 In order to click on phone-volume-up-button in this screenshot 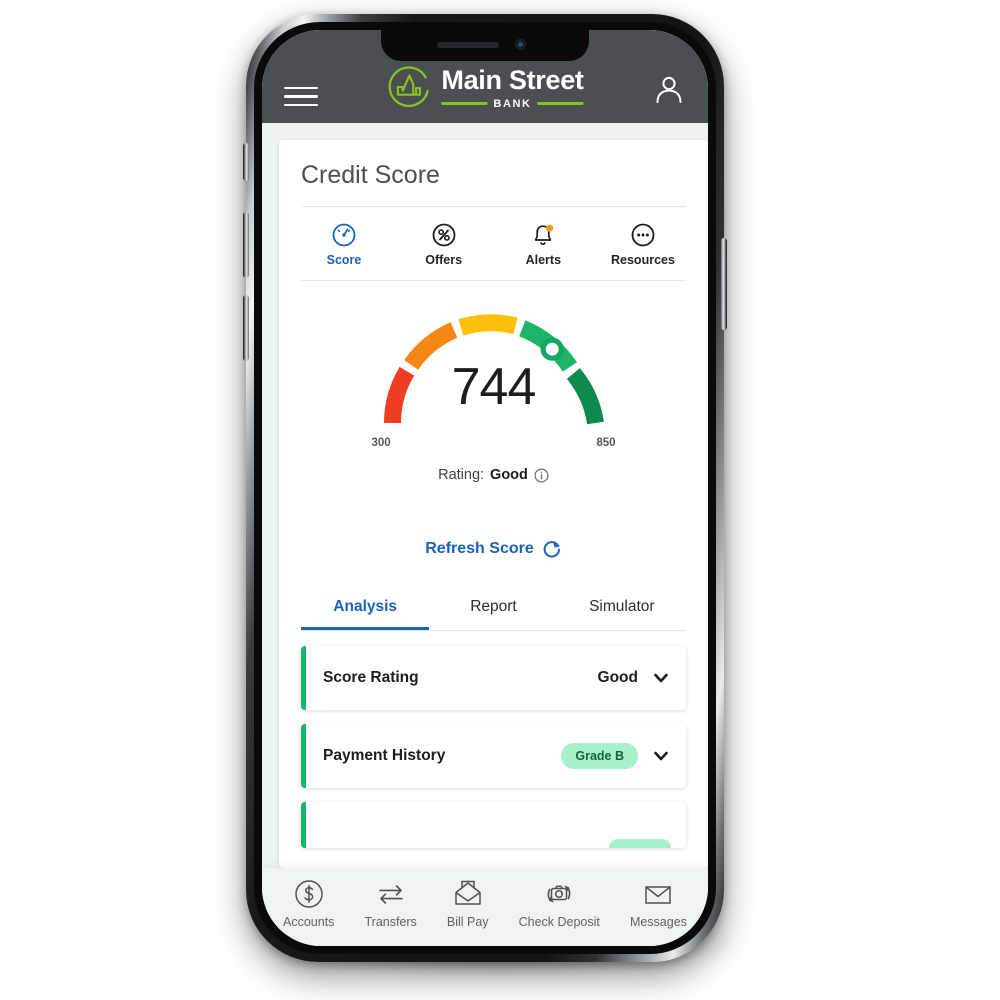, I will do `click(246, 245)`.